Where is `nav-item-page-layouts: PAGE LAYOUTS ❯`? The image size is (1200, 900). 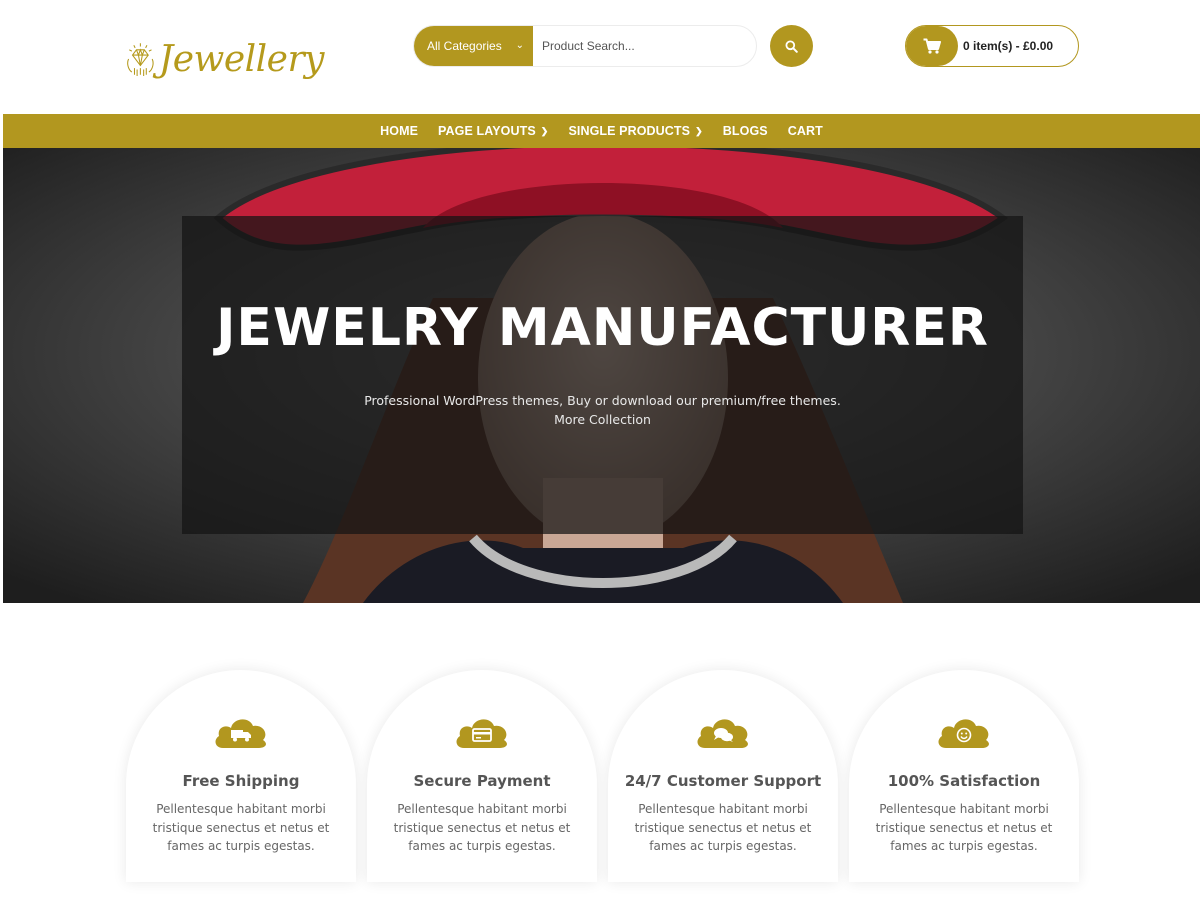
nav-item-page-layouts: PAGE LAYOUTS ❯ is located at coordinates (493, 131).